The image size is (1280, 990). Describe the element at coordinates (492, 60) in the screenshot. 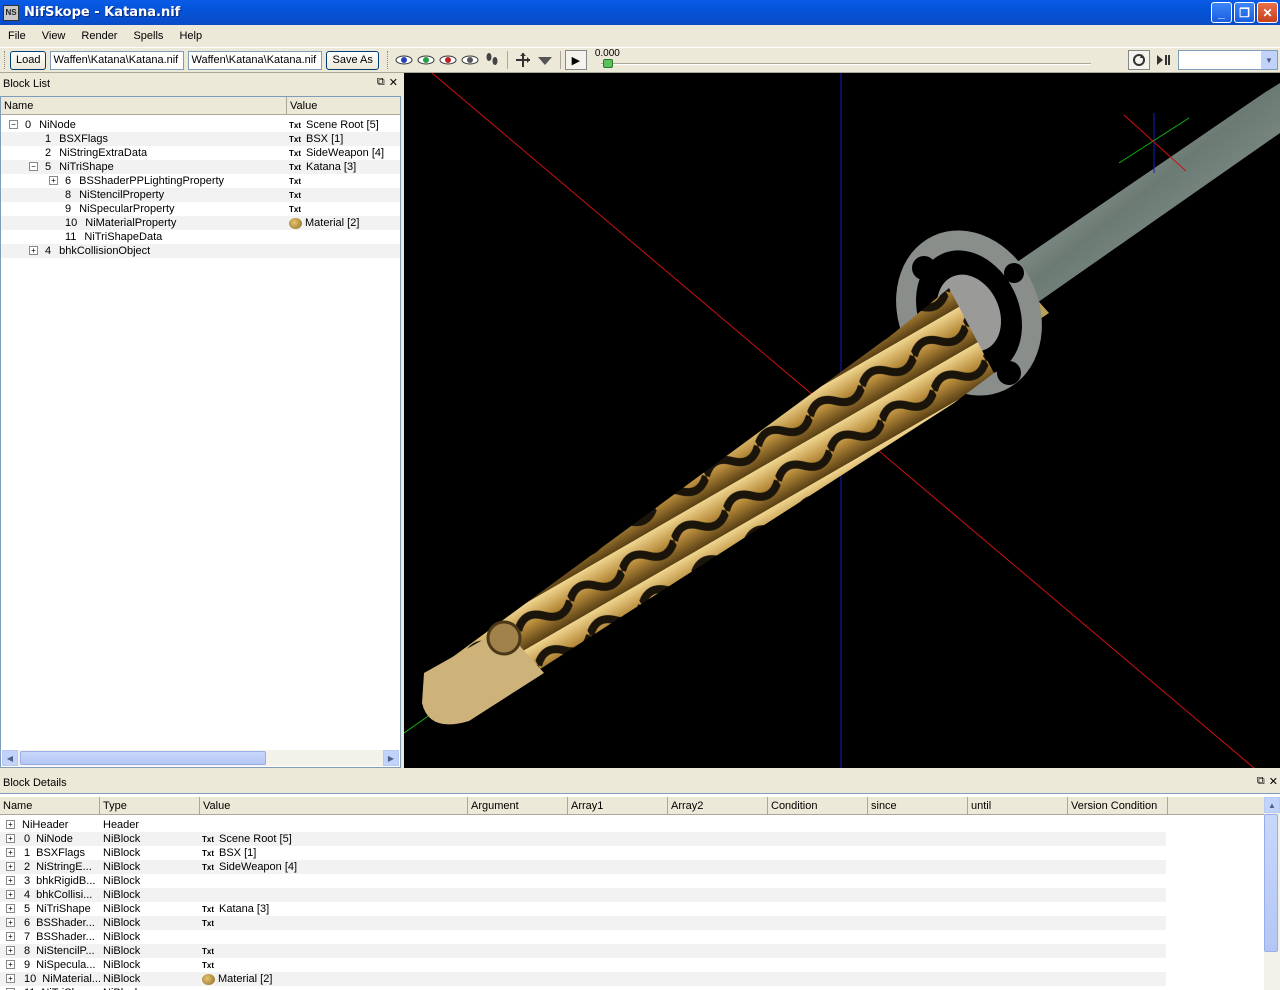

I see `walk-mode-icon` at that location.